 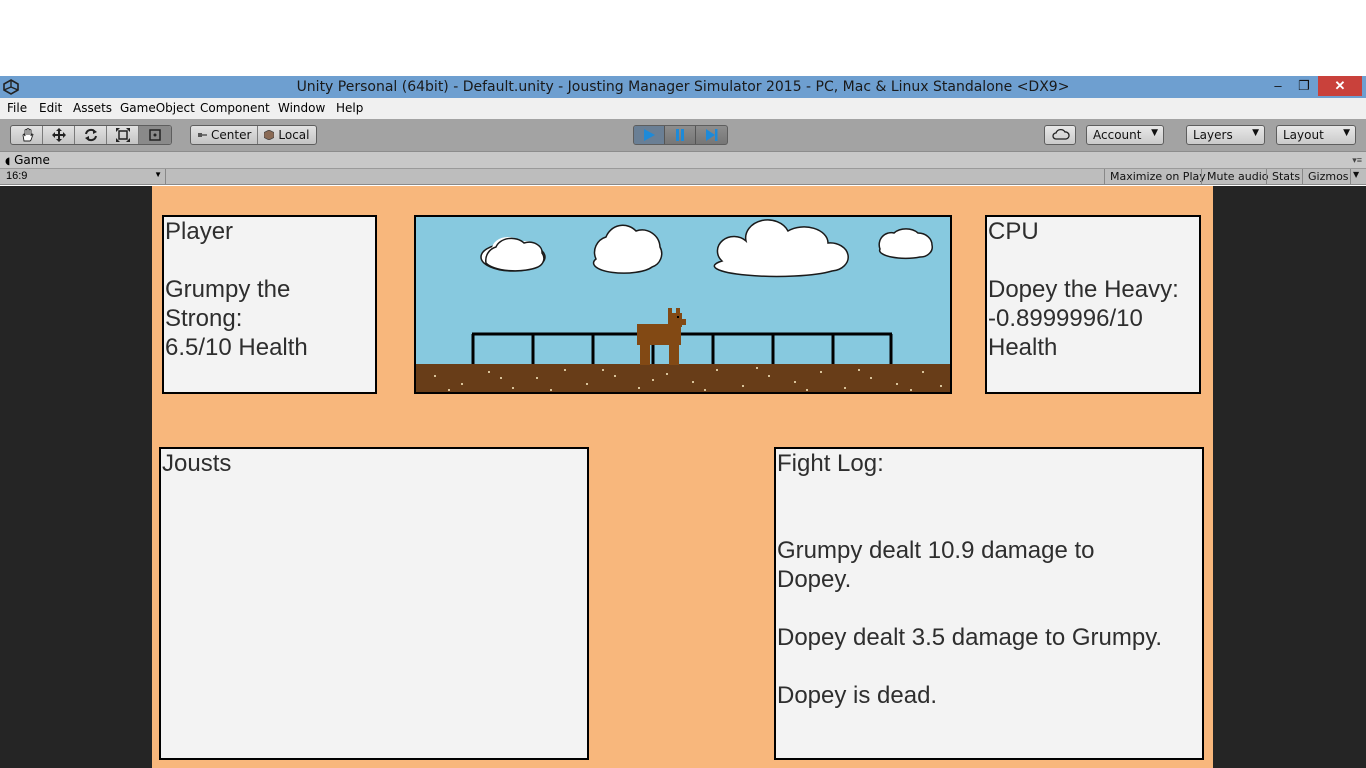 I want to click on menu-edit: Edit, so click(x=50, y=108).